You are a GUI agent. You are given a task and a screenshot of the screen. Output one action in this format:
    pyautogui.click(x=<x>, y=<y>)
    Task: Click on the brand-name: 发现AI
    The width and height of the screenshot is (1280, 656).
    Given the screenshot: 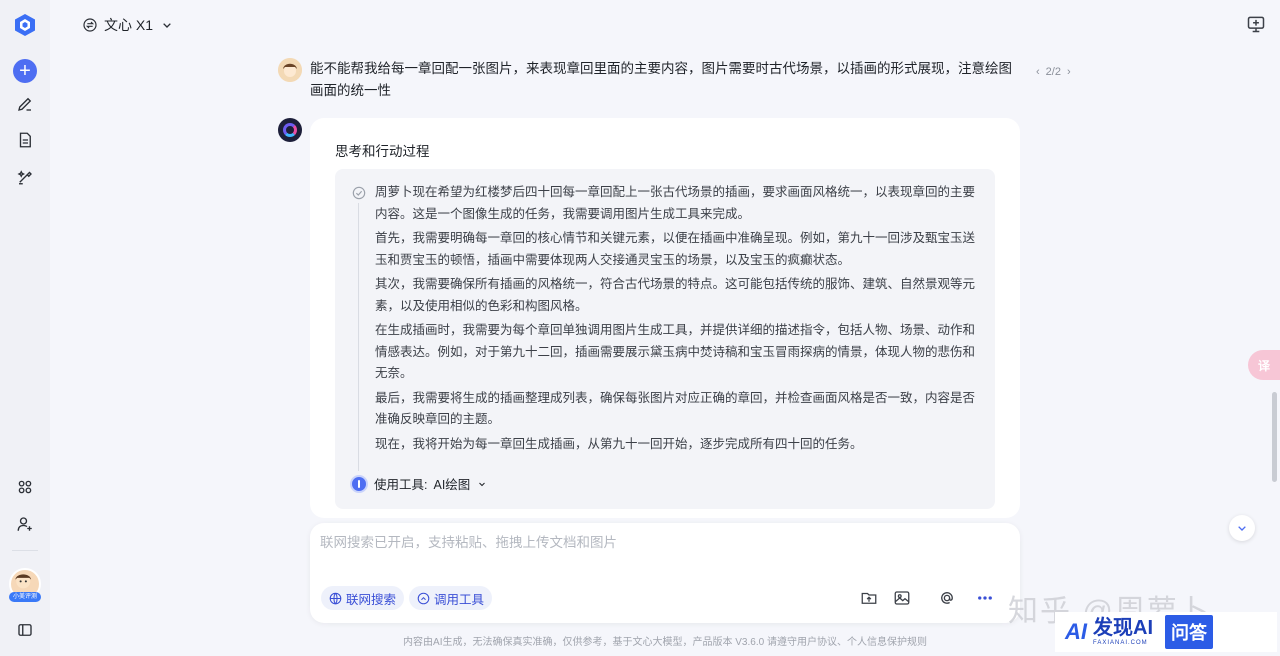 What is the action you would take?
    pyautogui.click(x=1123, y=628)
    